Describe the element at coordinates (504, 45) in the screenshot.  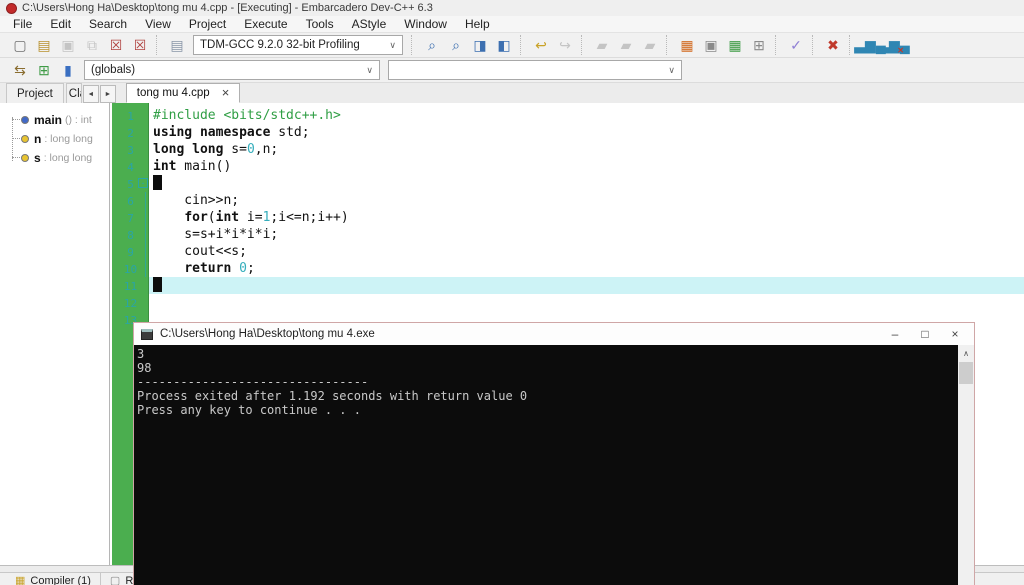
I see `goto-line-button: ◧` at that location.